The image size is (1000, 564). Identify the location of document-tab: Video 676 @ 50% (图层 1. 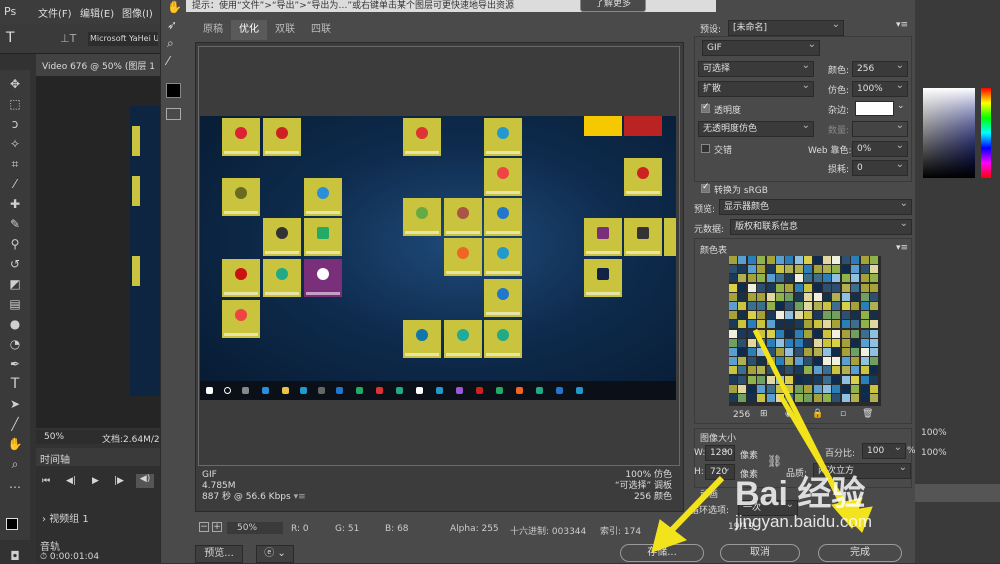
(98, 65).